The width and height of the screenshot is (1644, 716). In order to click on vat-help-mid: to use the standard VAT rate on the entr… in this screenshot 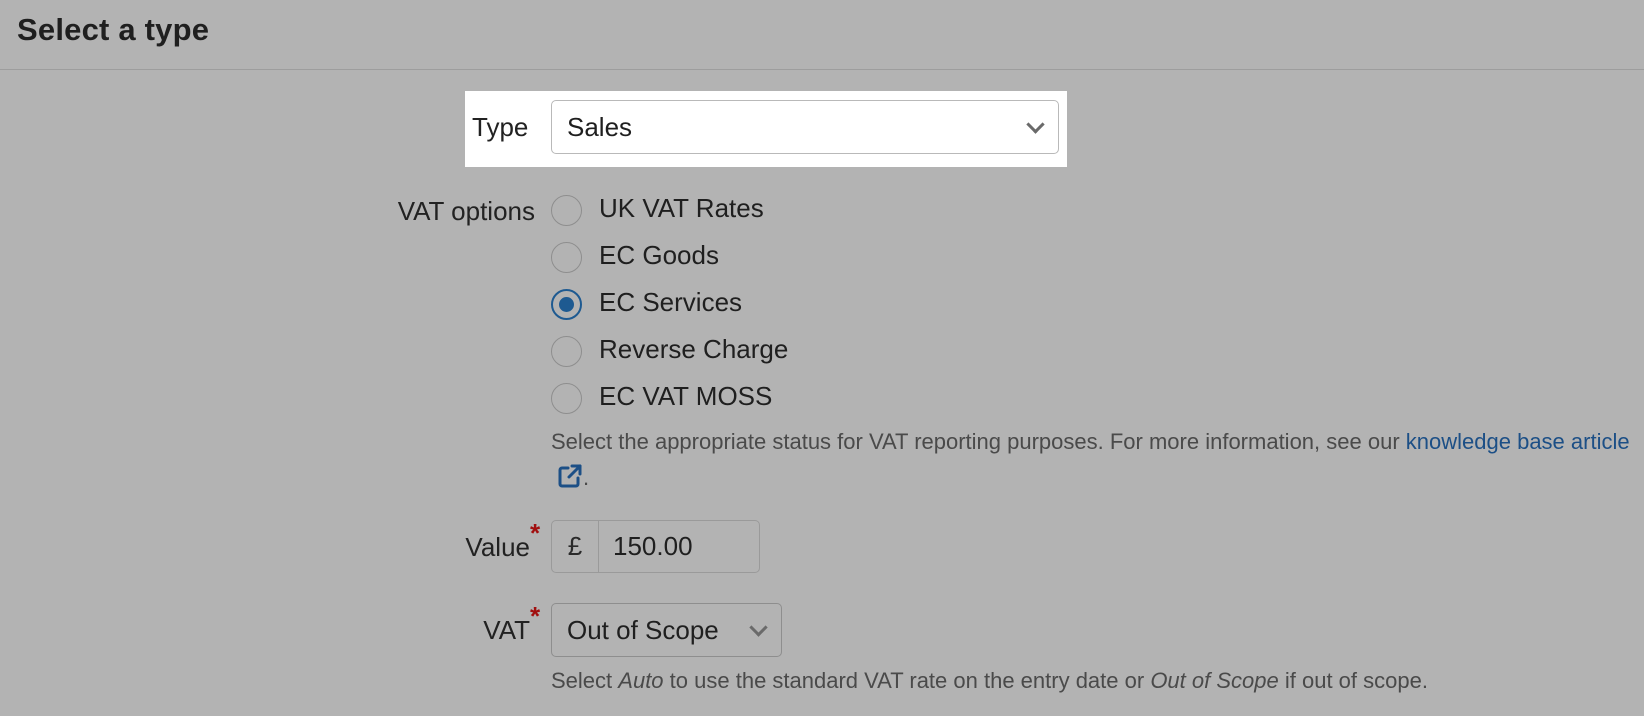, I will do `click(907, 680)`.